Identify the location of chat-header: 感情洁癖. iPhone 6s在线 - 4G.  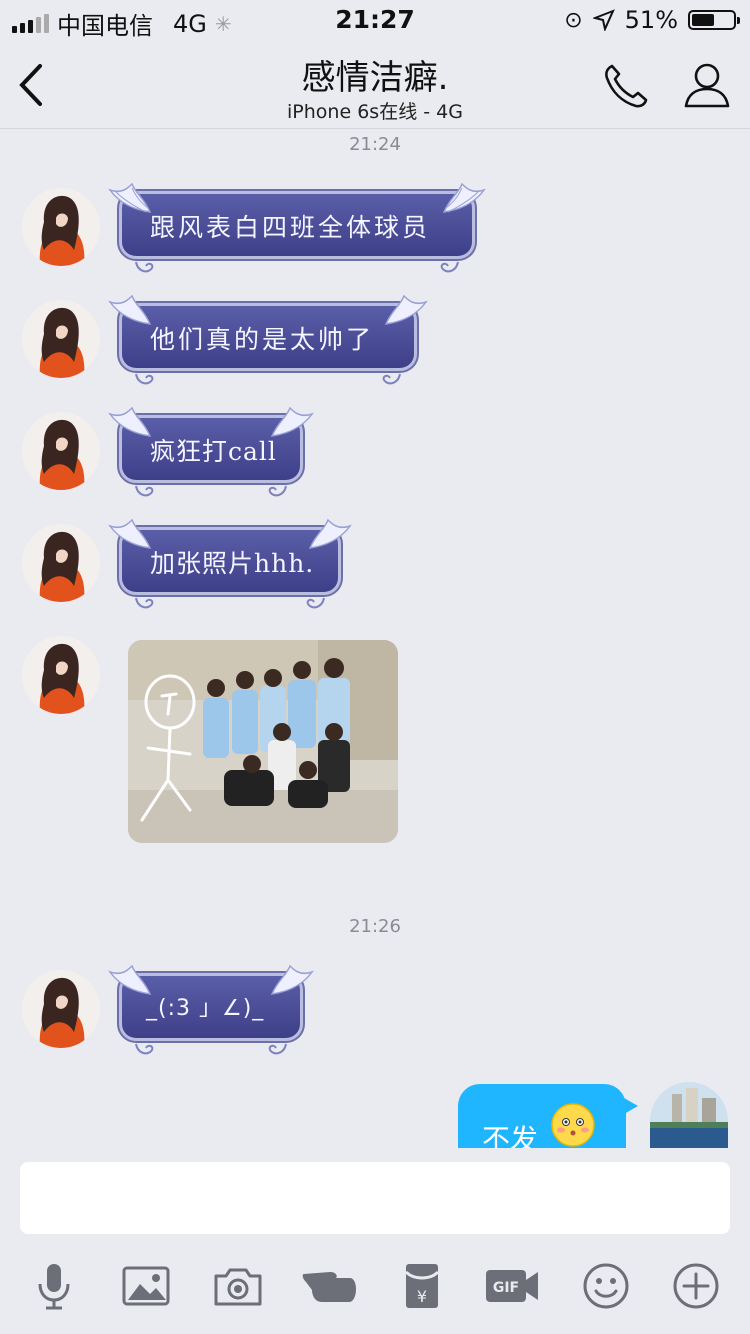
(375, 84).